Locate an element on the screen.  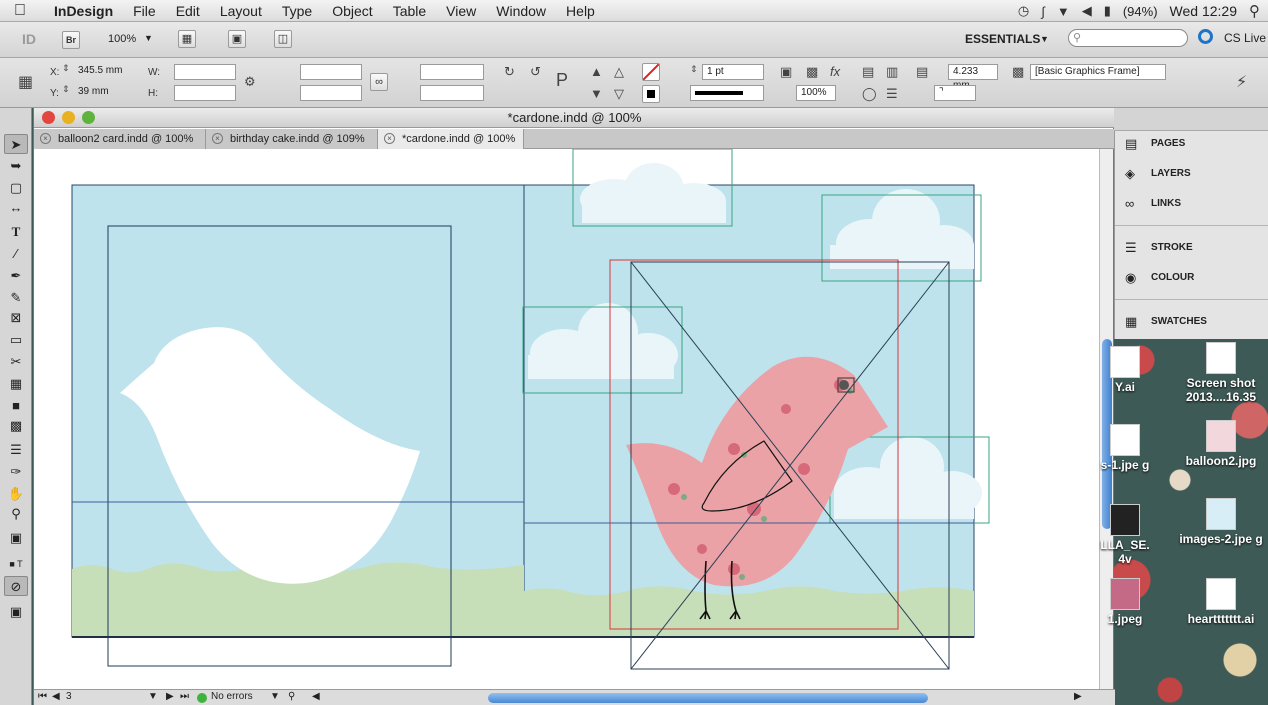
zoom-level: 100% is located at coordinates (122, 39).